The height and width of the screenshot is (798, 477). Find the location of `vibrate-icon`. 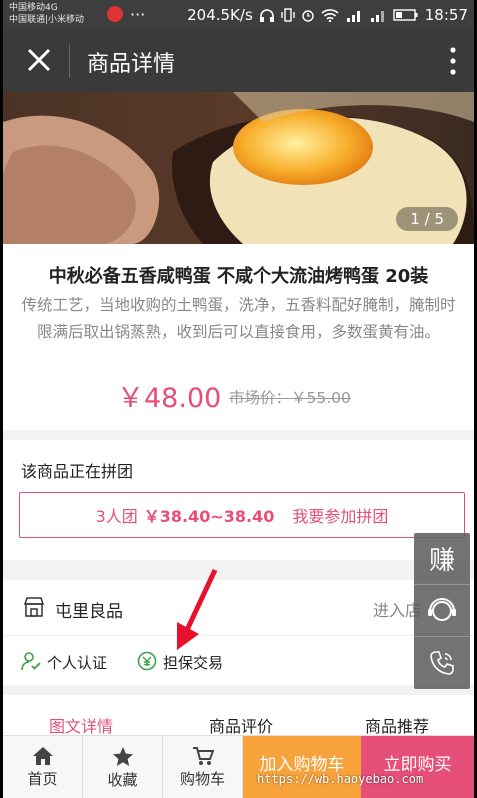

vibrate-icon is located at coordinates (288, 15).